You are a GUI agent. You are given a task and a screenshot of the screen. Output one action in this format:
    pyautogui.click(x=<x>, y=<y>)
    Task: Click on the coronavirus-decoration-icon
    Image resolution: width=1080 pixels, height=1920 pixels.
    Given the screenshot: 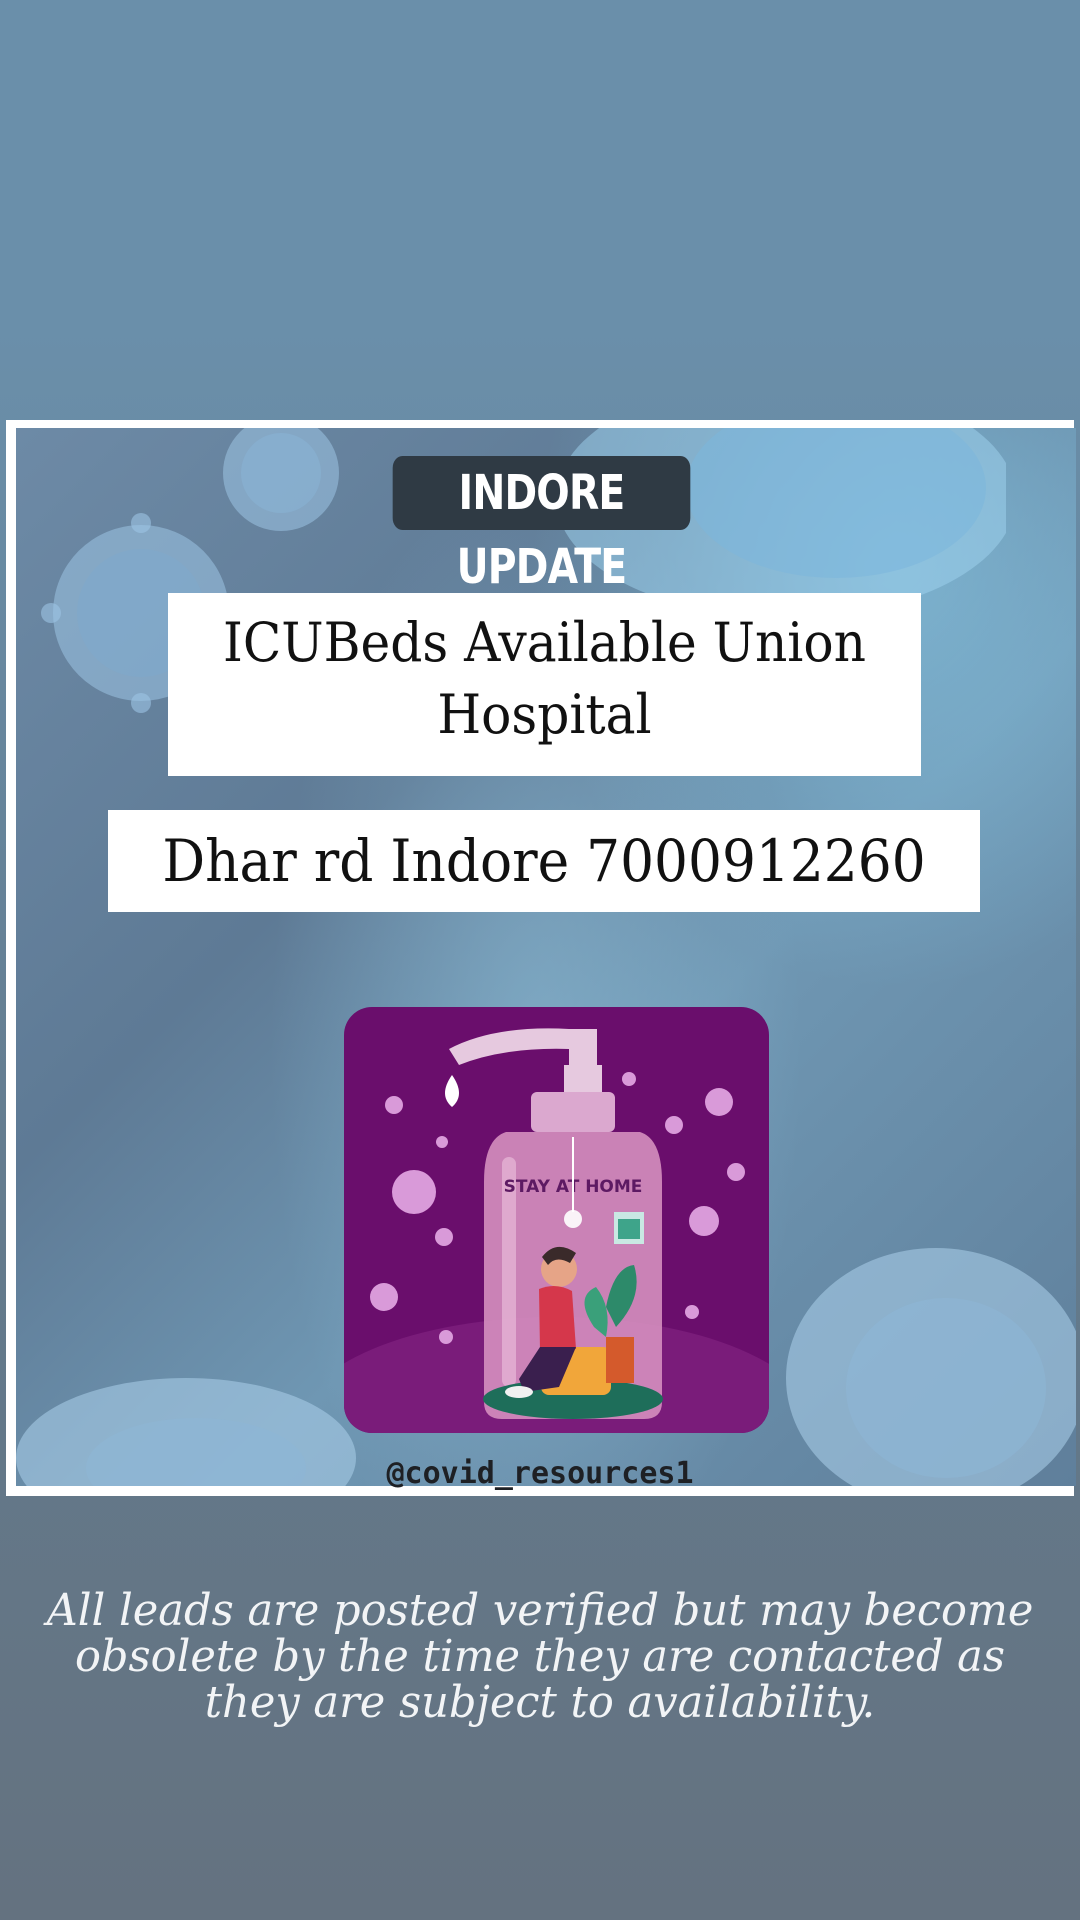 What is the action you would take?
    pyautogui.click(x=931, y=1367)
    